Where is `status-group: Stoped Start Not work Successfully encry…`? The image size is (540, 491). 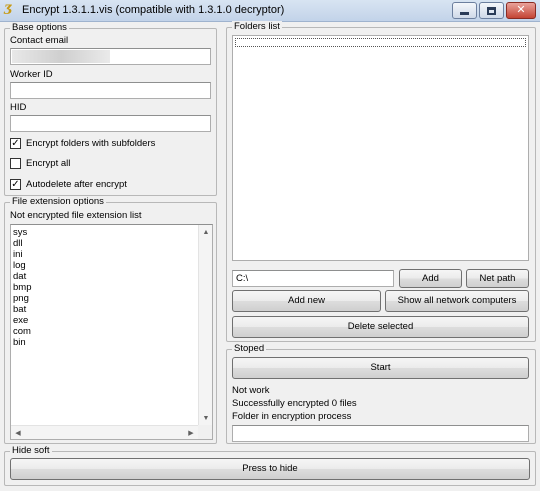
status-group: Stoped Start Not work Successfully encry… is located at coordinates (381, 393).